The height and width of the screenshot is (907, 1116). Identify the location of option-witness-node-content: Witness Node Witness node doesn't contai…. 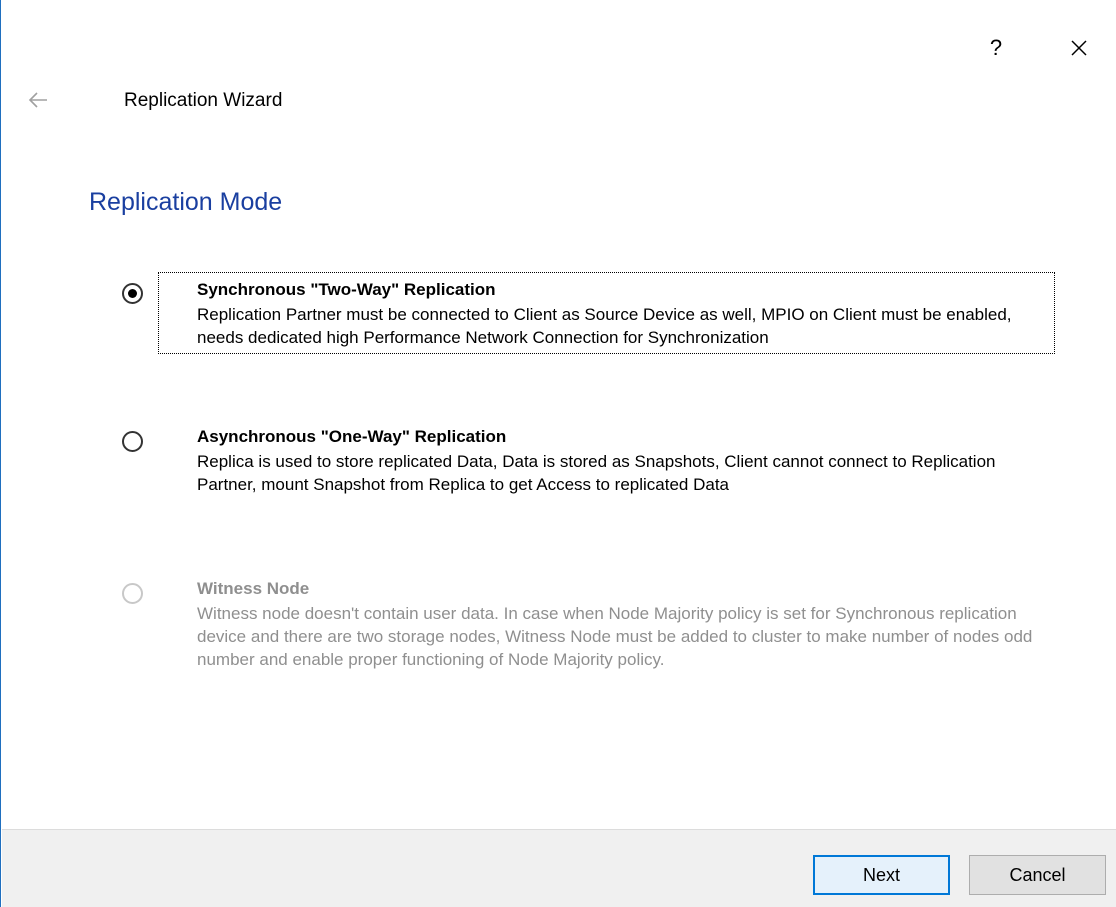
(627, 624).